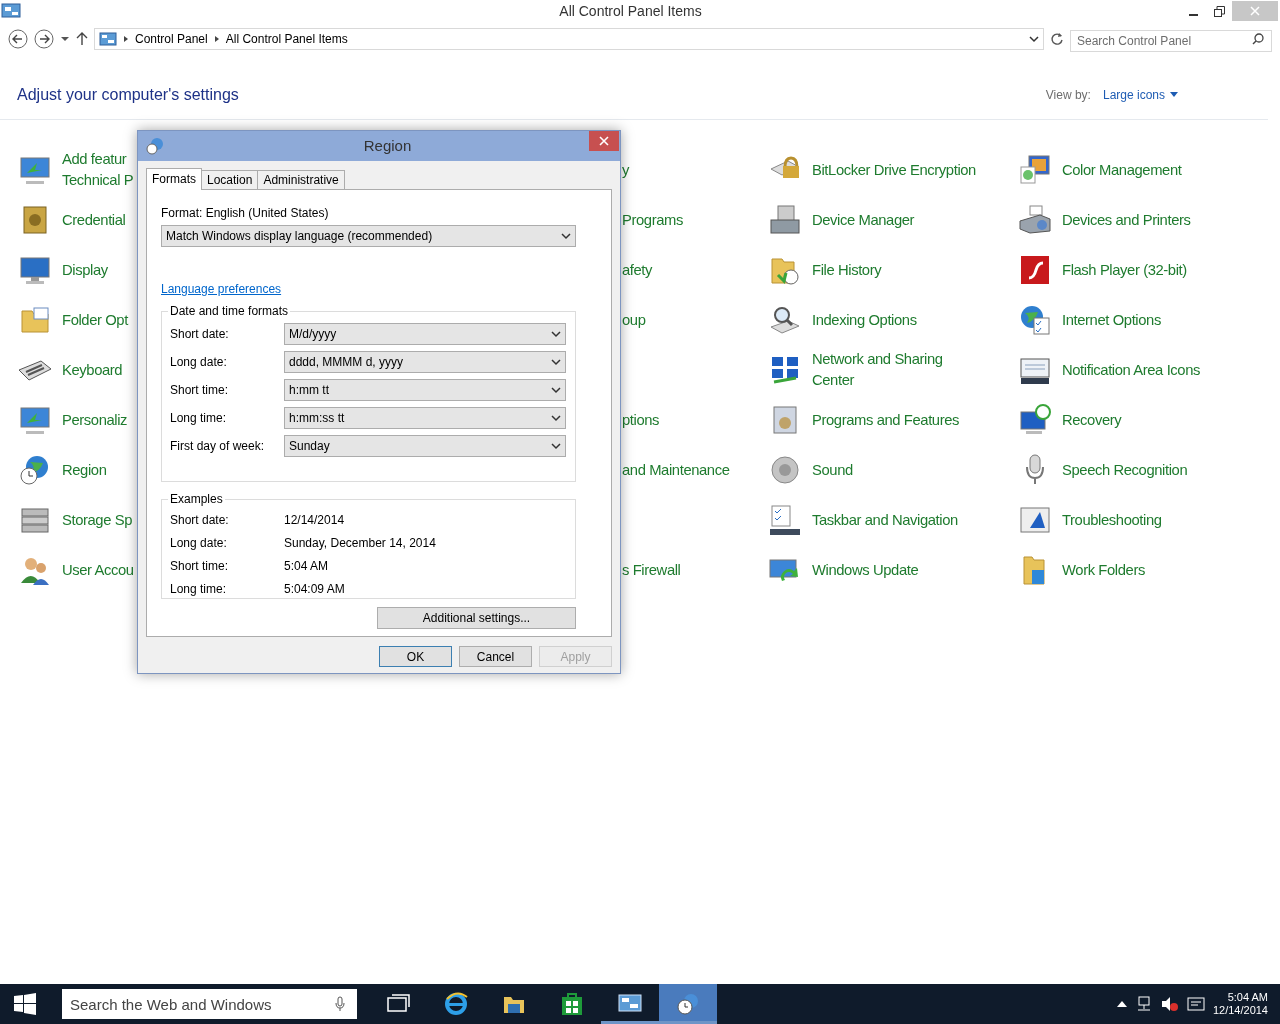 The height and width of the screenshot is (1024, 1280). Describe the element at coordinates (495, 656) in the screenshot. I see `dialog-button: Cancel` at that location.